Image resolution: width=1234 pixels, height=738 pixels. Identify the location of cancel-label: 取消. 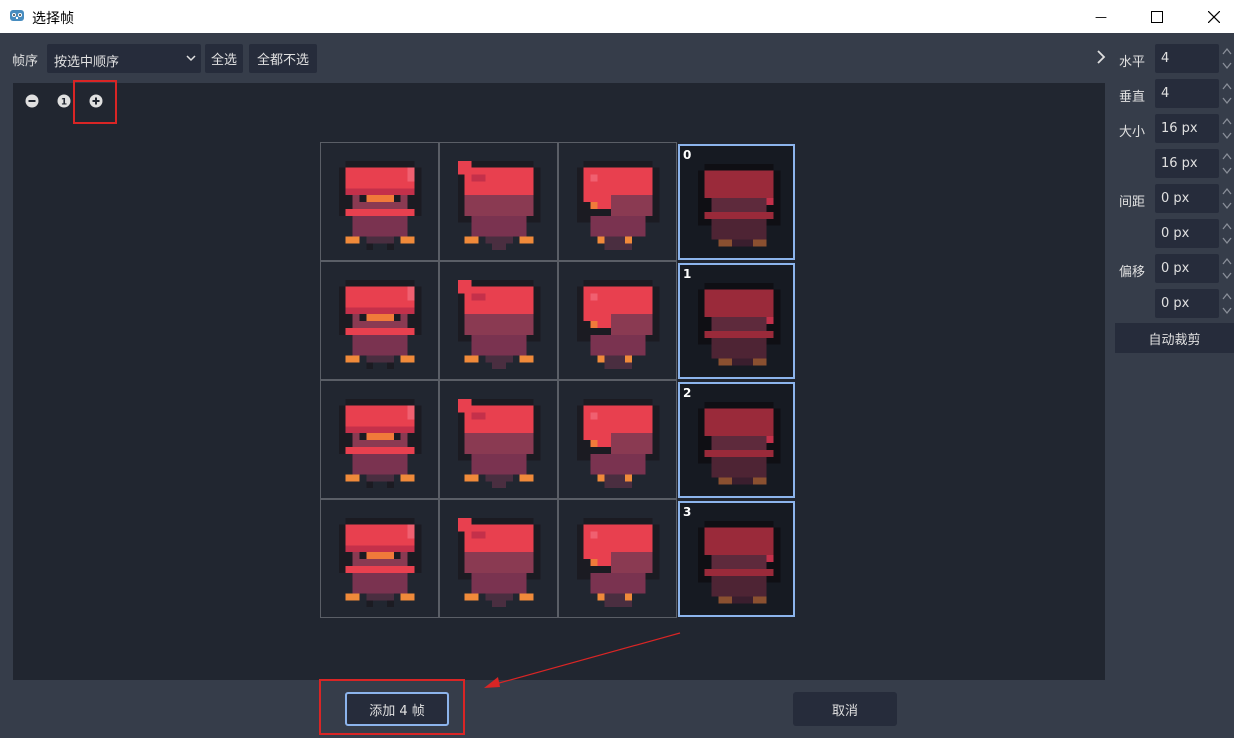
(844, 711).